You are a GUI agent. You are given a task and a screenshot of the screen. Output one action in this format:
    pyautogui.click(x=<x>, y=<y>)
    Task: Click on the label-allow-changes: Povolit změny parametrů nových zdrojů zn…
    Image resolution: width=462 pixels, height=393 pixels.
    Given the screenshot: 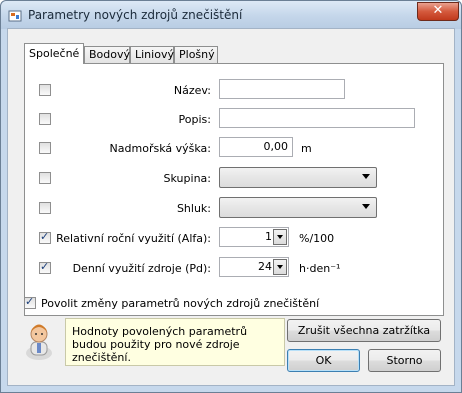 What is the action you would take?
    pyautogui.click(x=180, y=303)
    